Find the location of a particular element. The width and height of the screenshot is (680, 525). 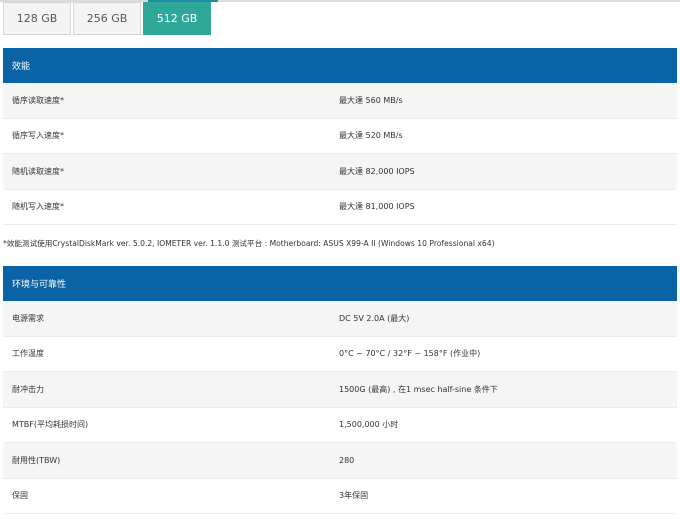

spec-row-random-read: 随机读取速度* 最大達 82,000 IOPS is located at coordinates (340, 172).